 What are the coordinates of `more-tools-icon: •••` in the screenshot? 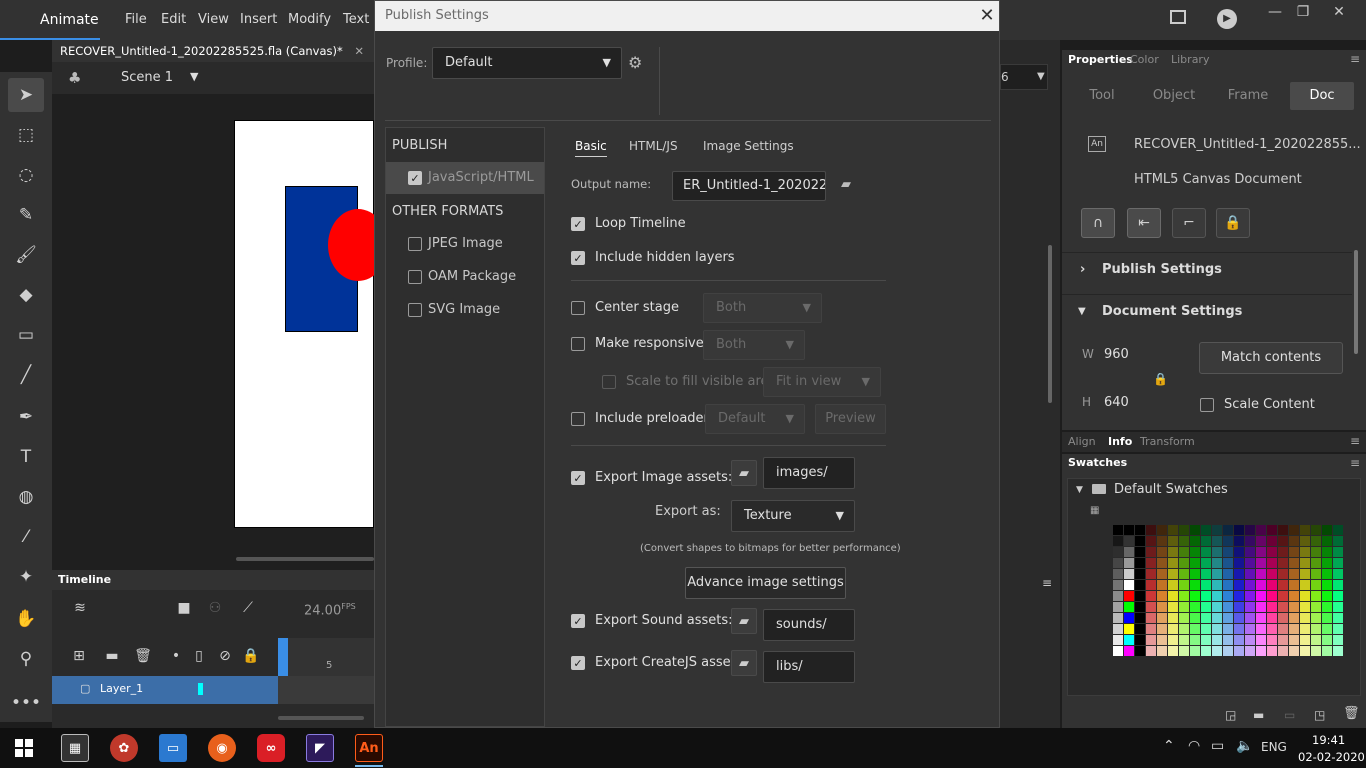 It's located at (26, 703).